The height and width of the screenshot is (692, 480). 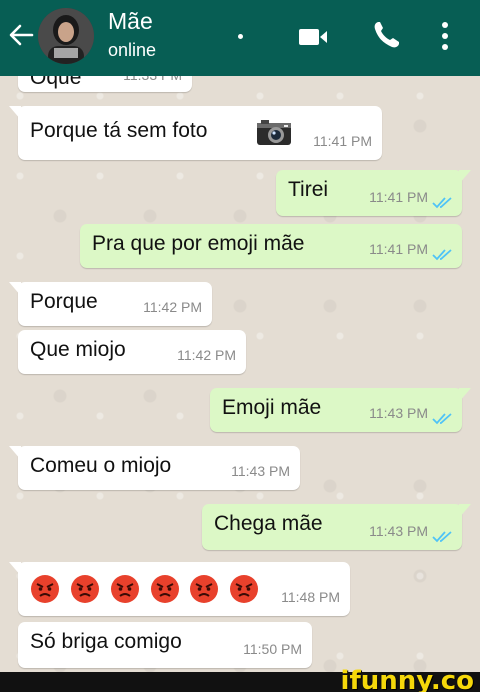 I want to click on message-bubble-incoming: Oque 11:33 PM, so click(x=105, y=84).